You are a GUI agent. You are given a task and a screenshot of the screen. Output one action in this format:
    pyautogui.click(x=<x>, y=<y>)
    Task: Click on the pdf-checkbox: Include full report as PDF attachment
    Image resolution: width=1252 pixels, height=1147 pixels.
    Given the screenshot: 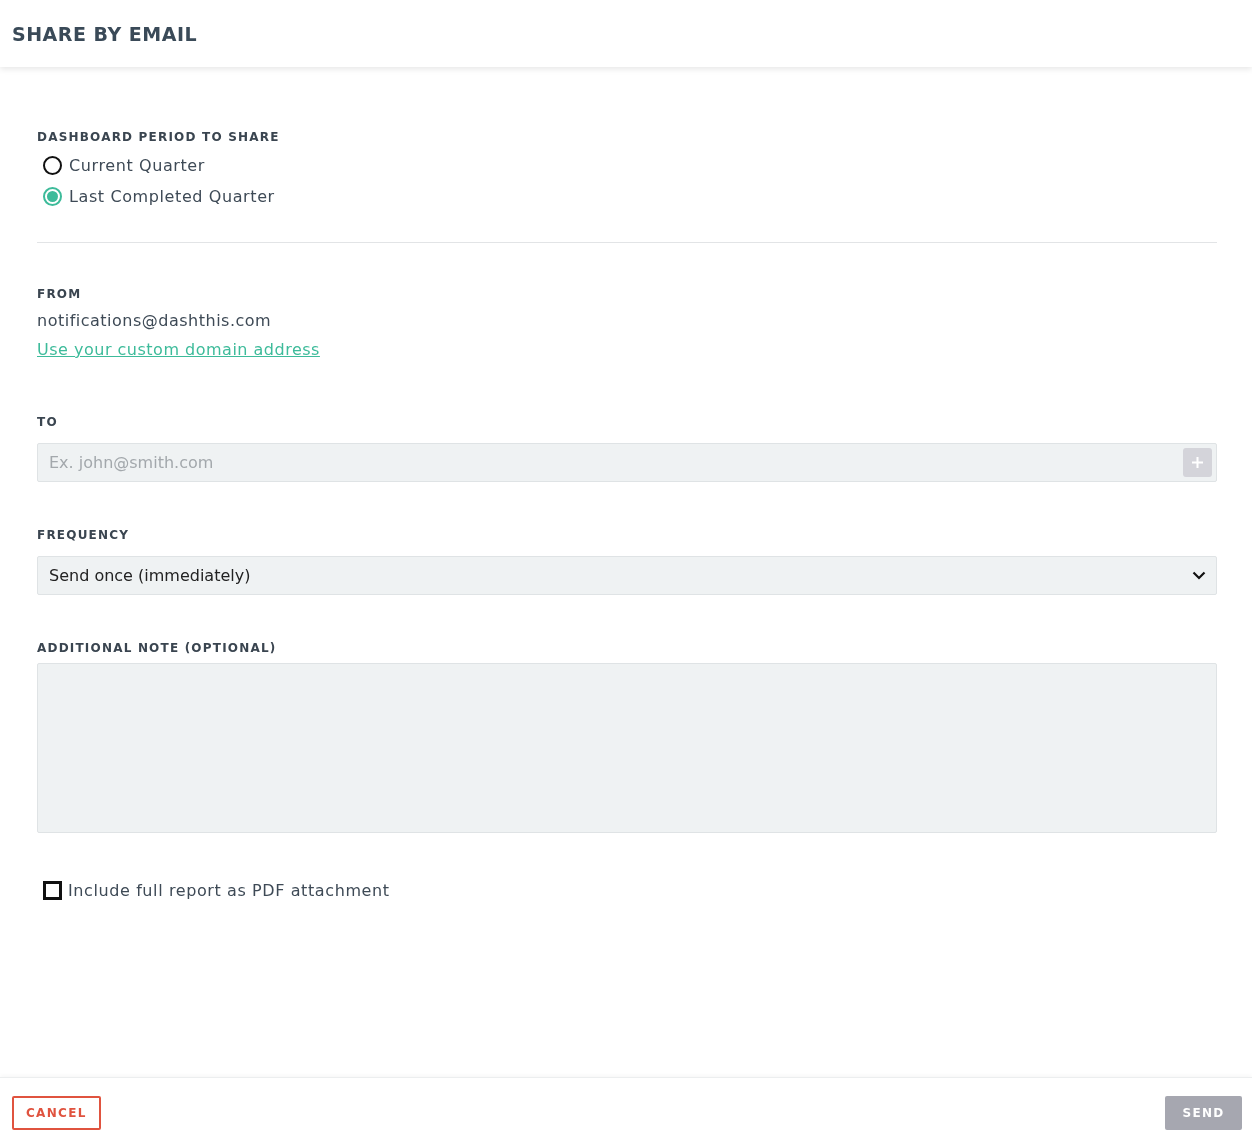 What is the action you would take?
    pyautogui.click(x=216, y=890)
    